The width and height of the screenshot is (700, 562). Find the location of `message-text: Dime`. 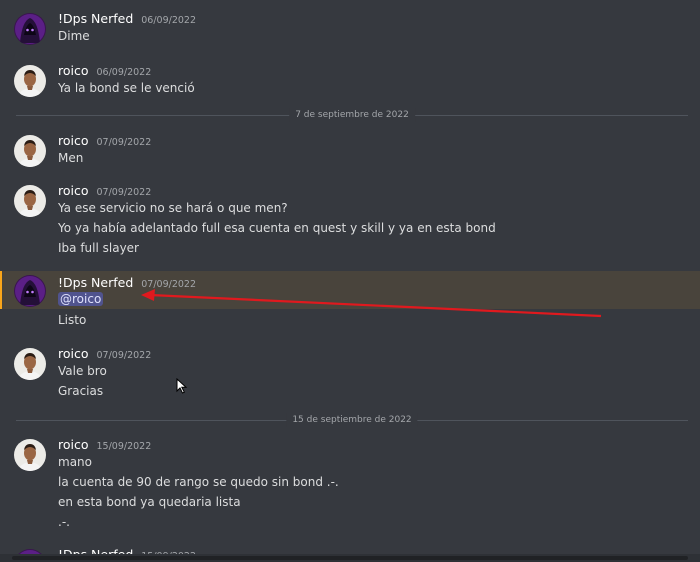

message-text: Dime is located at coordinates (74, 36).